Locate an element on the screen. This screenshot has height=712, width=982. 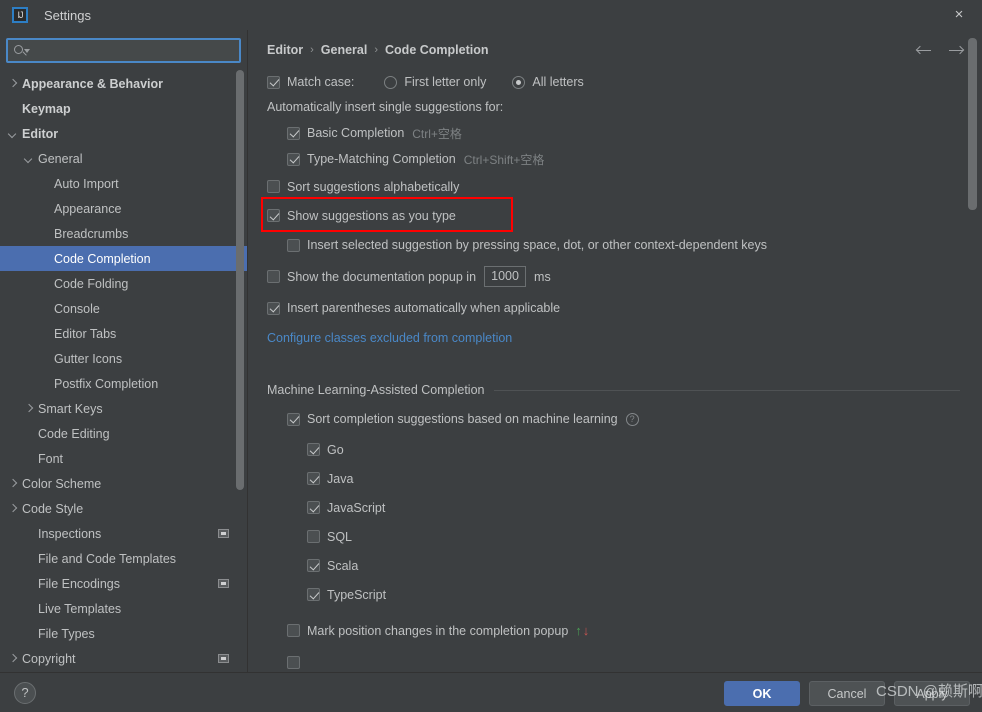
documentation-popup-checkbox is located at coordinates (273, 276).